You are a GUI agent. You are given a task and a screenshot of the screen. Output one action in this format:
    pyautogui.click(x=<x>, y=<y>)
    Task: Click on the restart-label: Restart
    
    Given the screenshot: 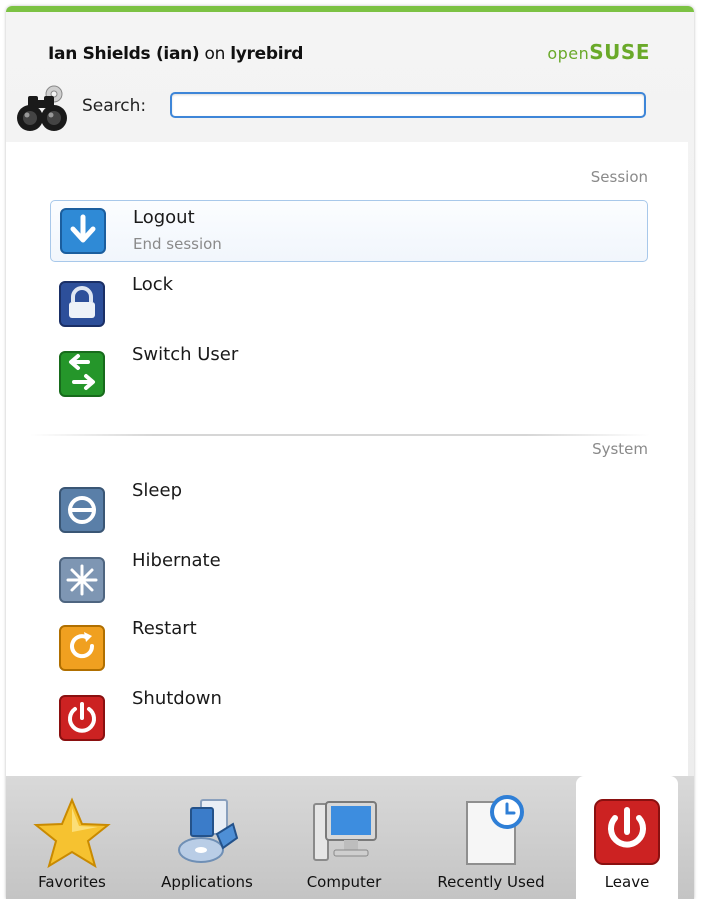 What is the action you would take?
    pyautogui.click(x=164, y=628)
    